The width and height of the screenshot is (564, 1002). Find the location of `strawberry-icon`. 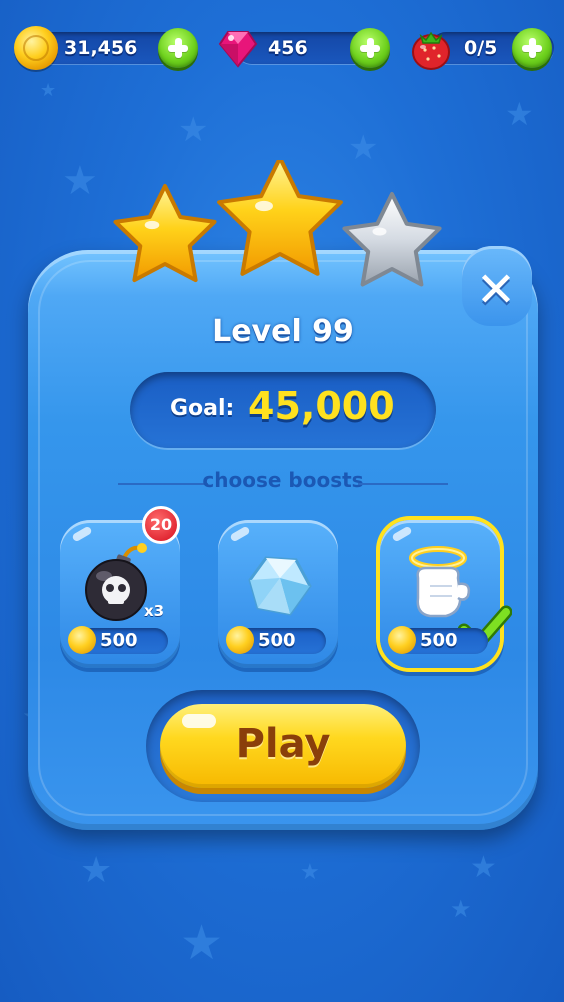

strawberry-icon is located at coordinates (430, 48).